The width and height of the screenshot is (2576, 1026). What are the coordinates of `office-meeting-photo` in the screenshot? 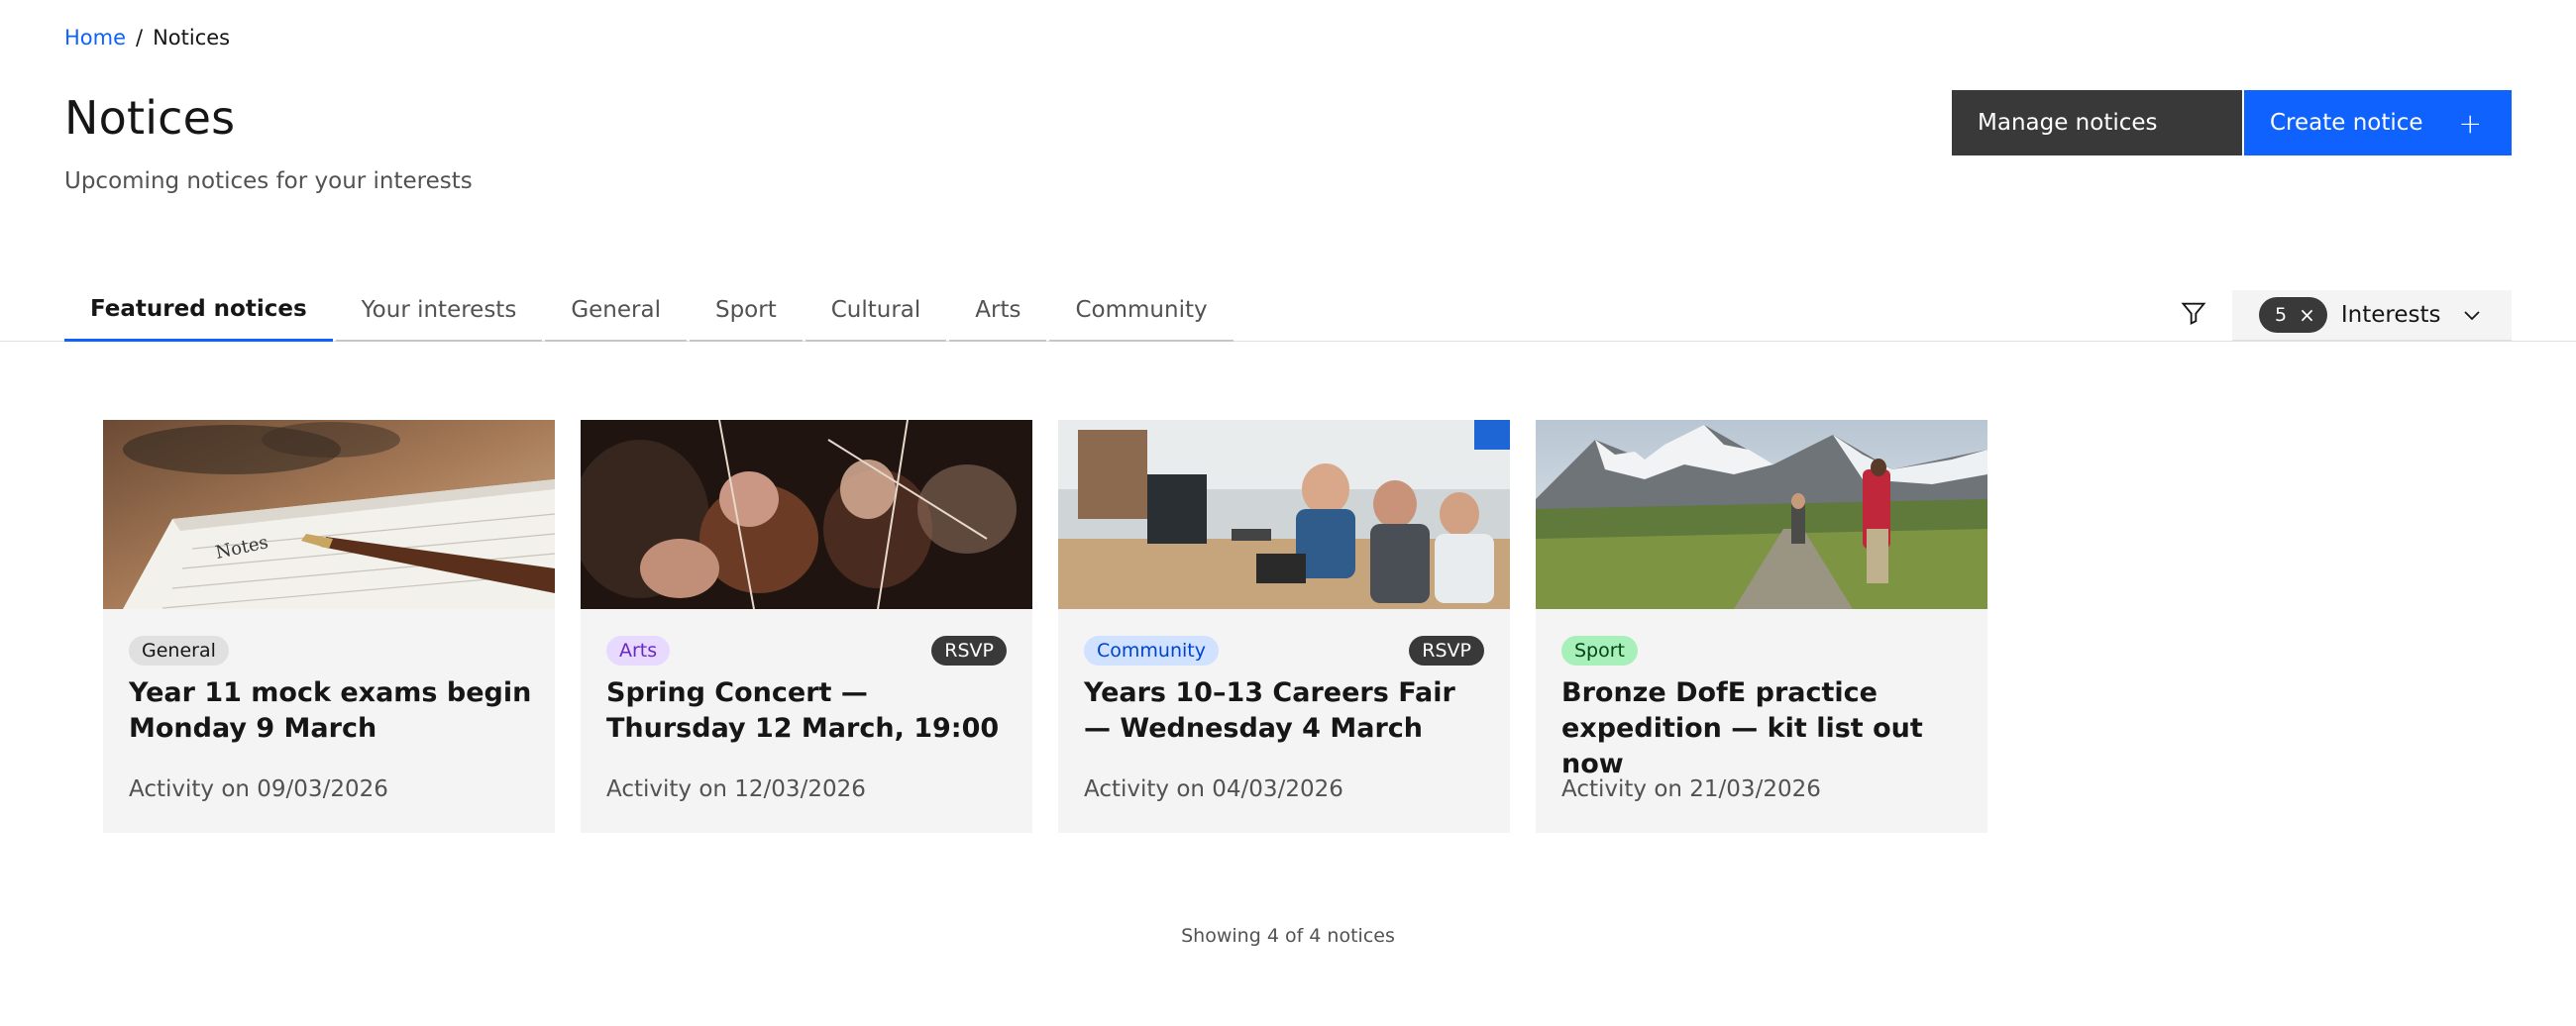 It's located at (1284, 514).